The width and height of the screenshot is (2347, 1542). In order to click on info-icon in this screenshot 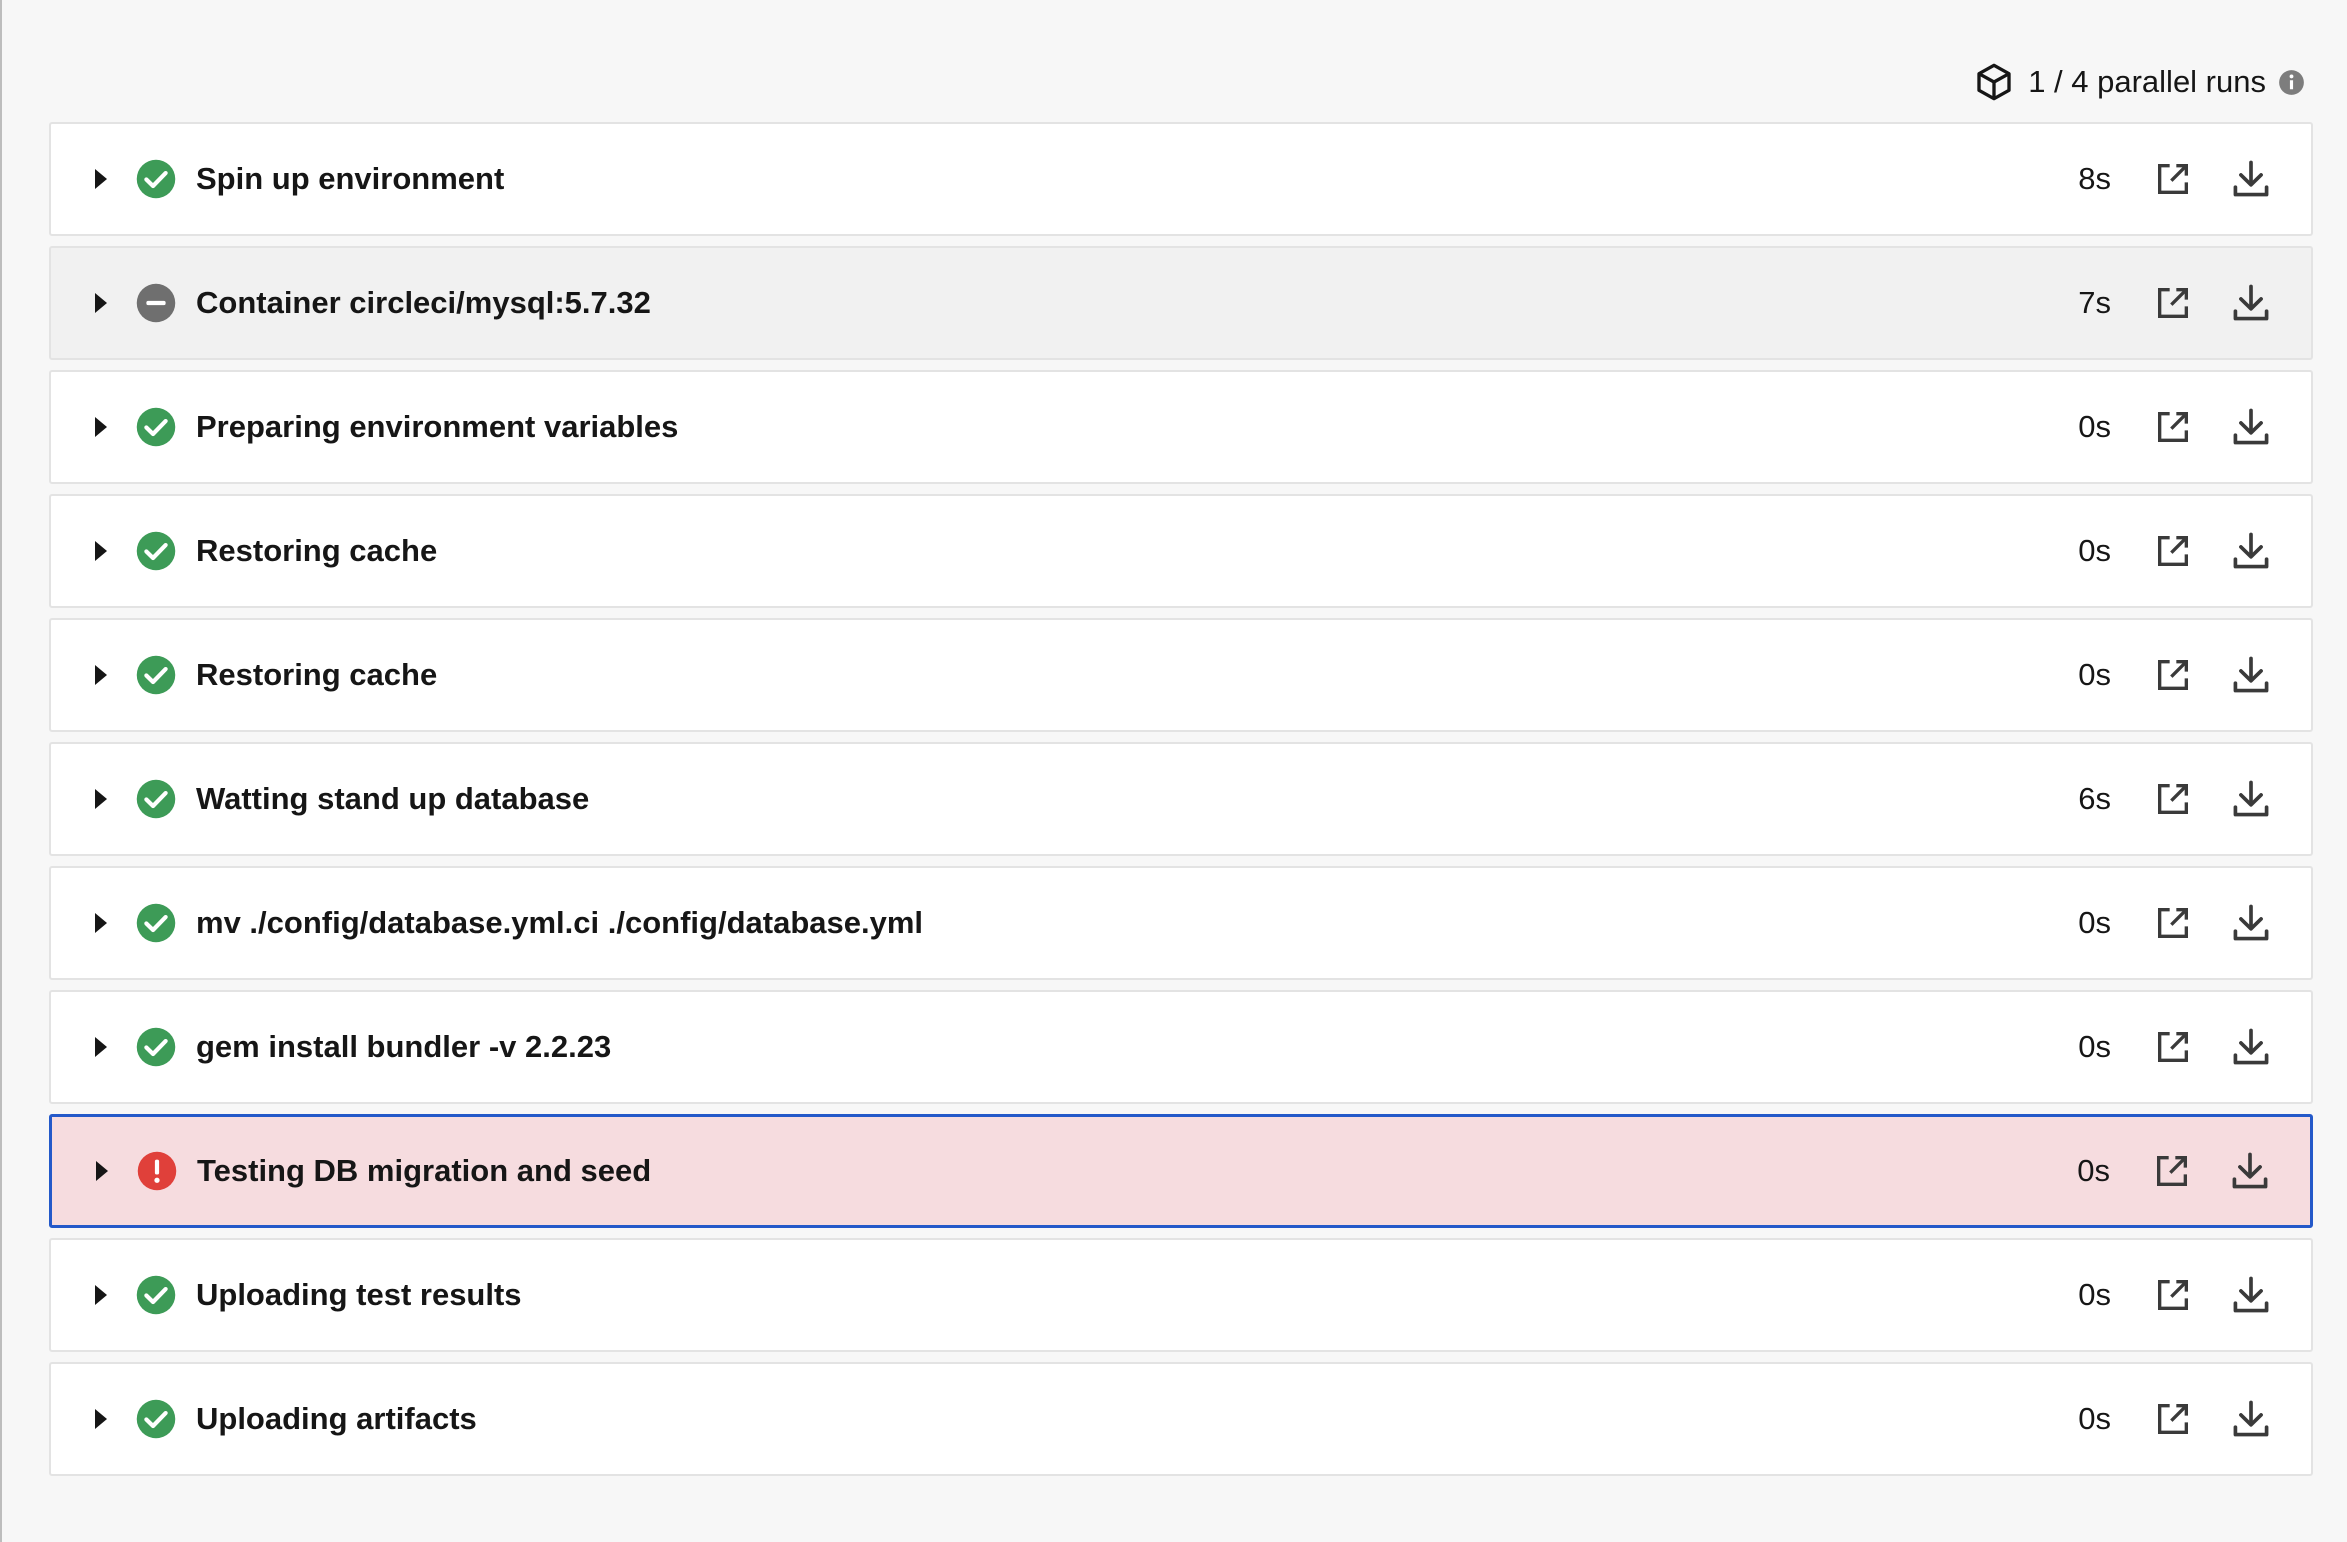, I will do `click(2291, 82)`.